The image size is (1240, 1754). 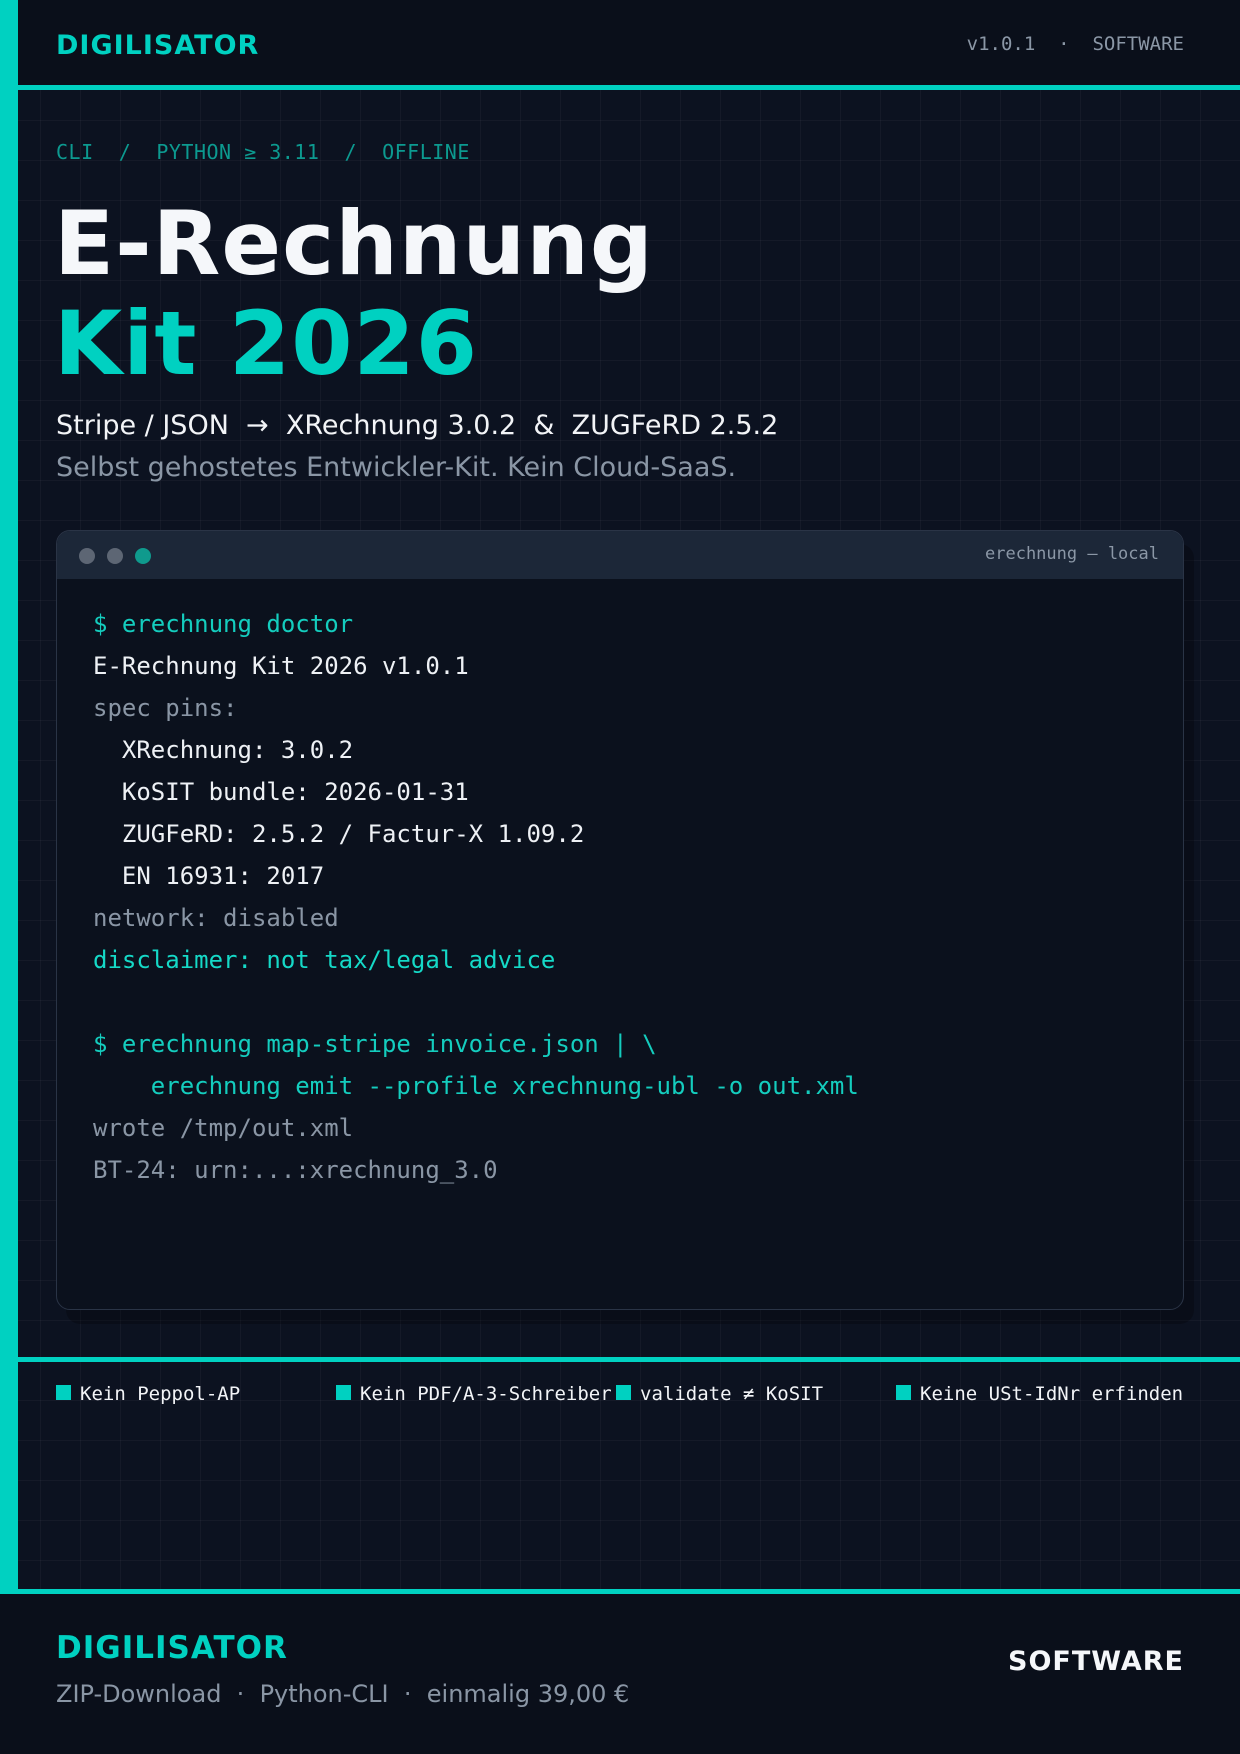 I want to click on feature-item: Kein Peppol-AP, so click(x=148, y=1398).